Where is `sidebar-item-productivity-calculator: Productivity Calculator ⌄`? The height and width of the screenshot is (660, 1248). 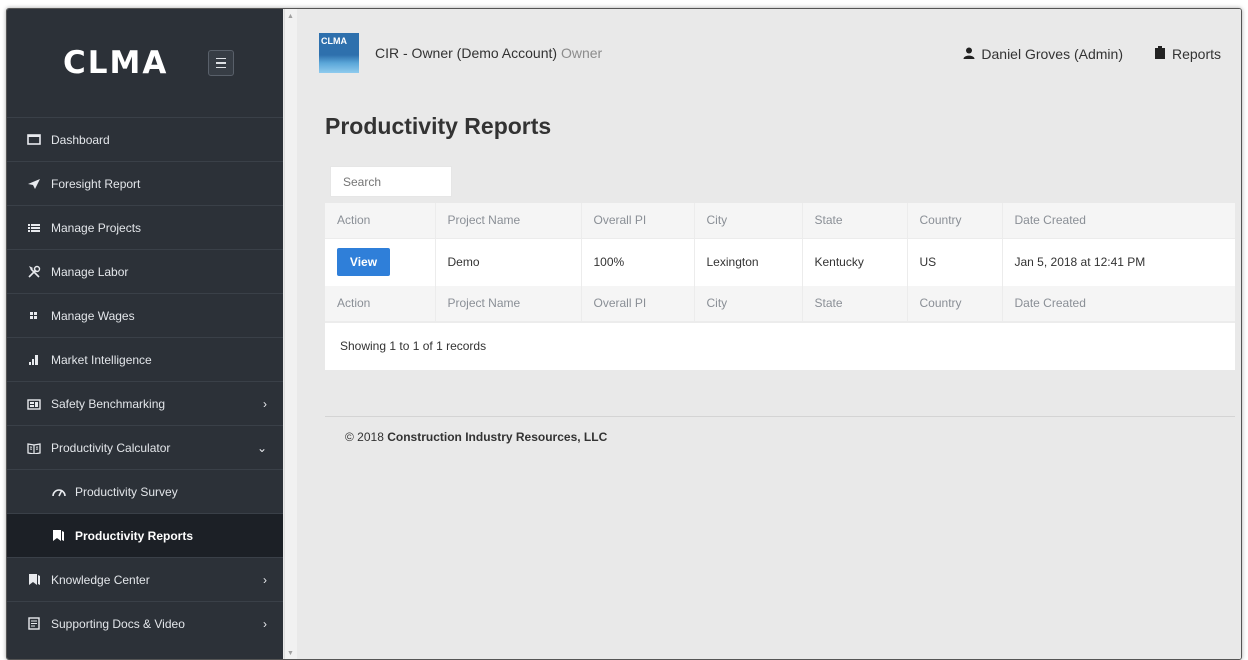 sidebar-item-productivity-calculator: Productivity Calculator ⌄ is located at coordinates (145, 447).